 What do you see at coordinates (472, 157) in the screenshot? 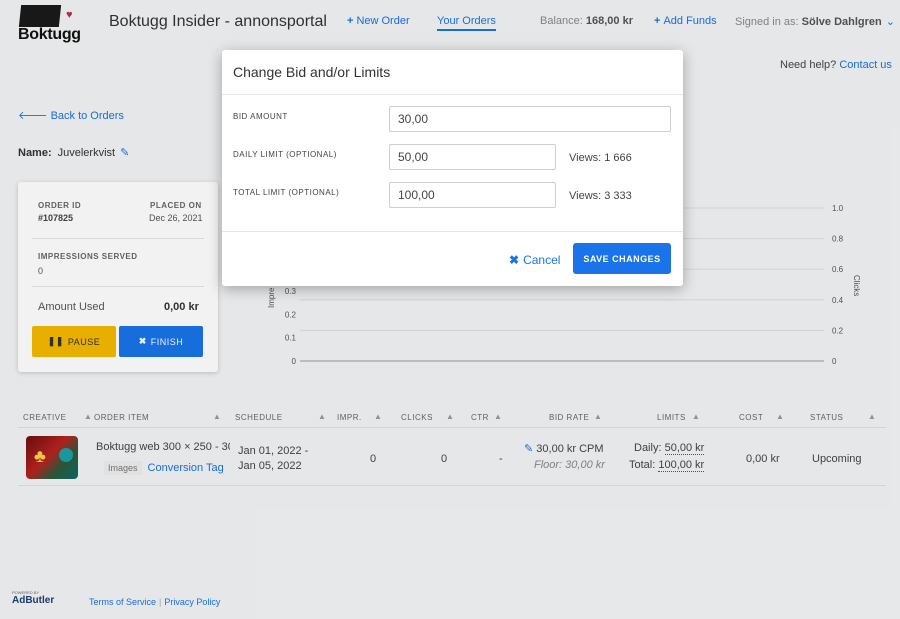
I see `daily-limit-input` at bounding box center [472, 157].